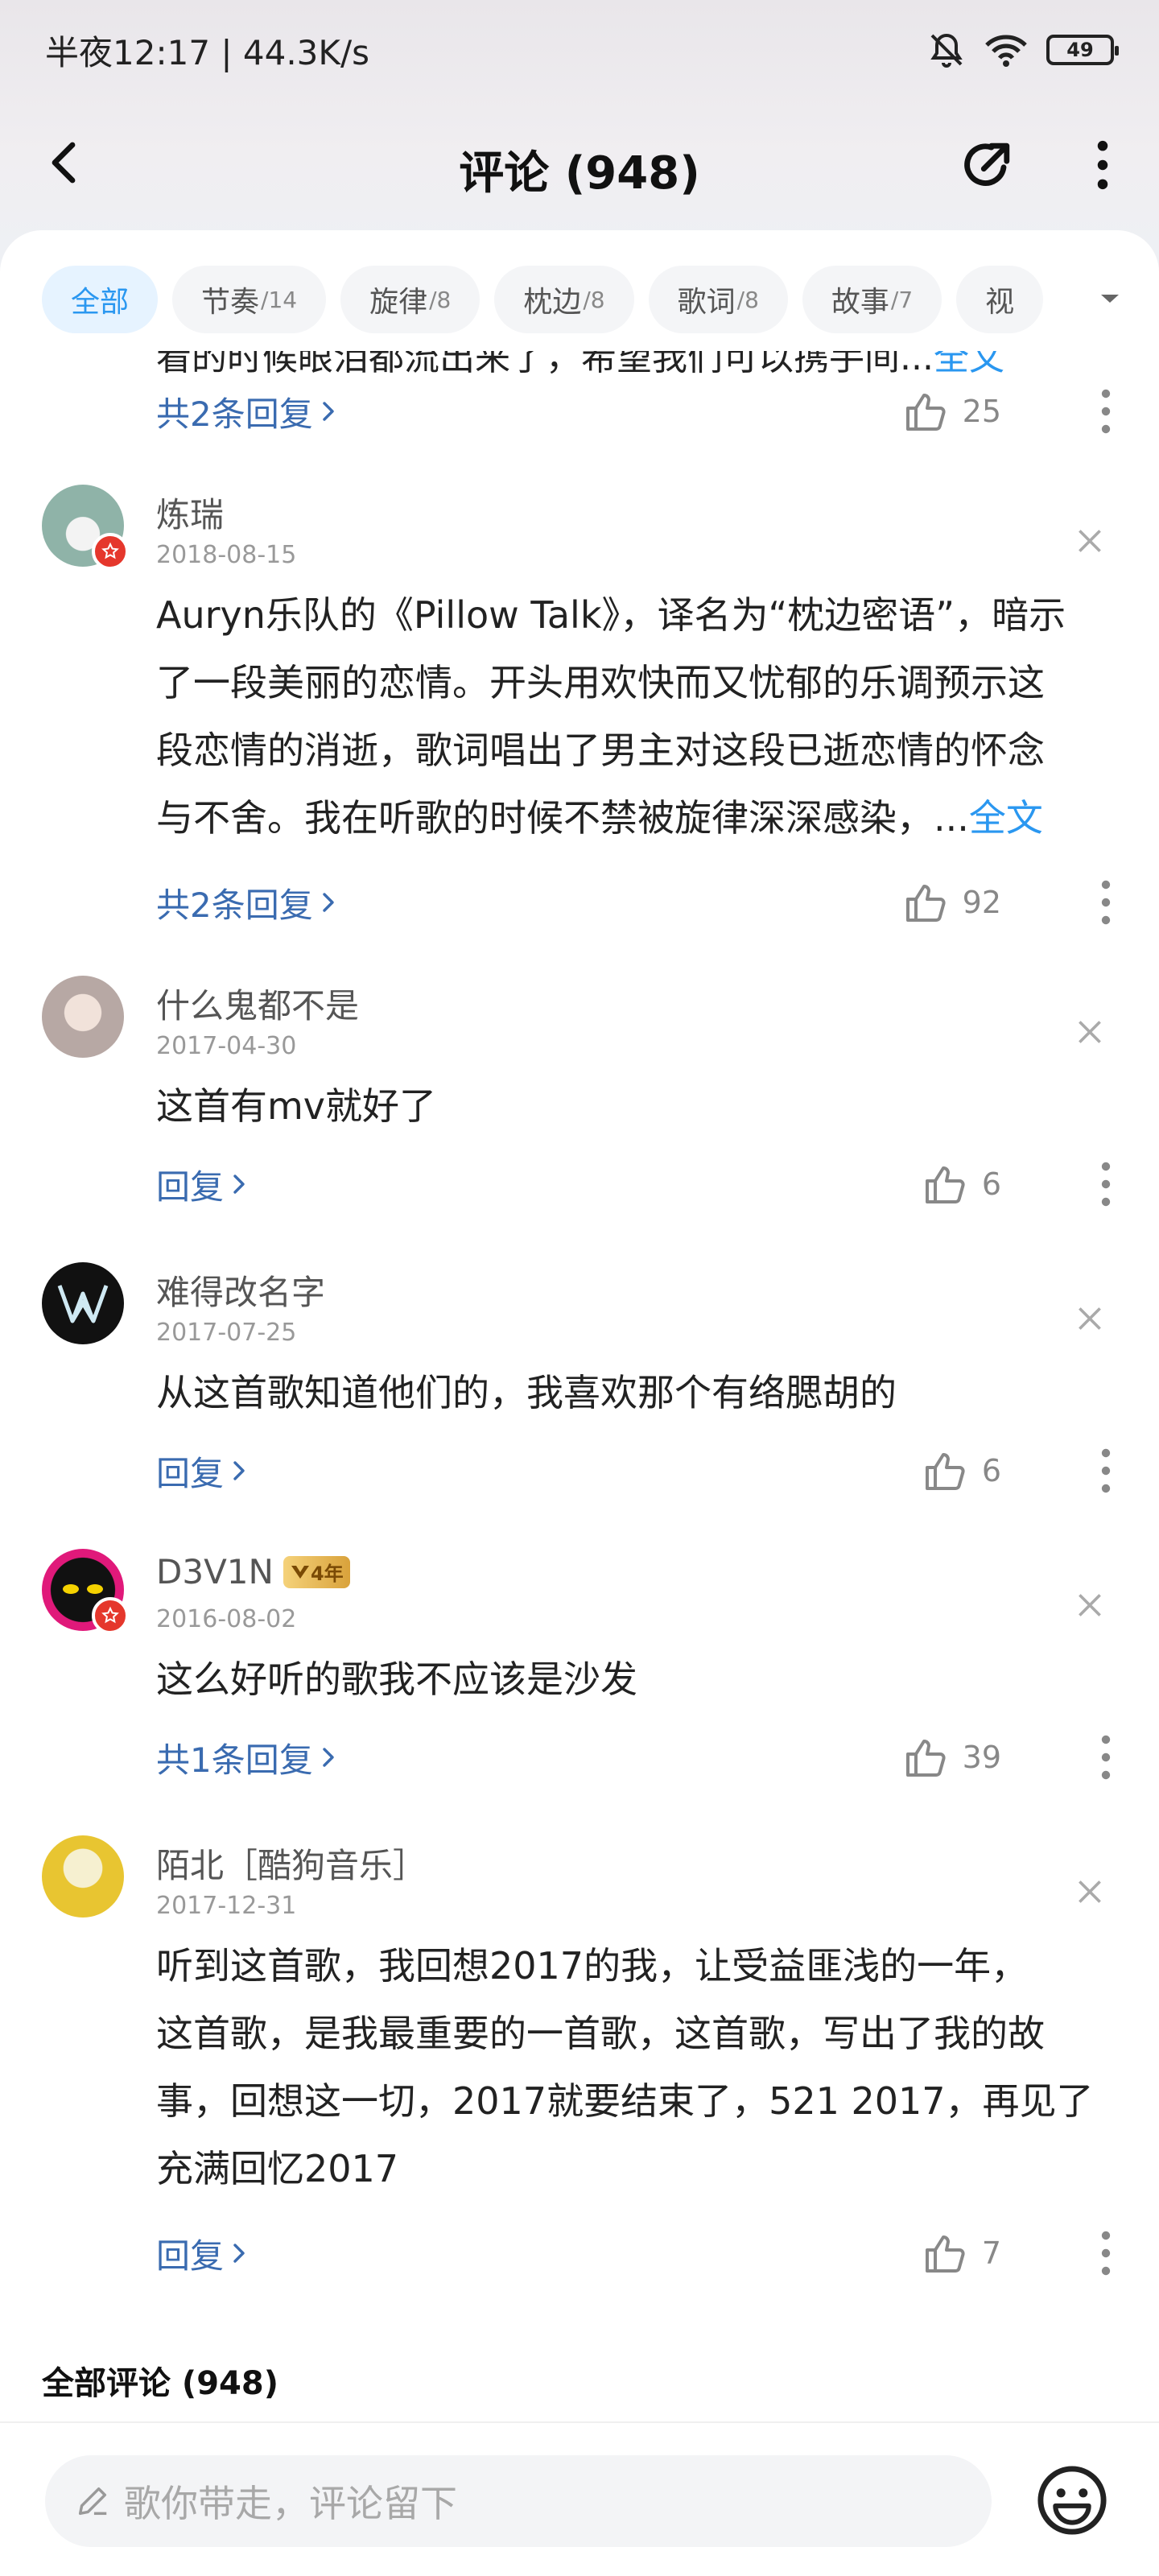 The width and height of the screenshot is (1159, 2576). Describe the element at coordinates (988, 164) in the screenshot. I see `share-icon` at that location.